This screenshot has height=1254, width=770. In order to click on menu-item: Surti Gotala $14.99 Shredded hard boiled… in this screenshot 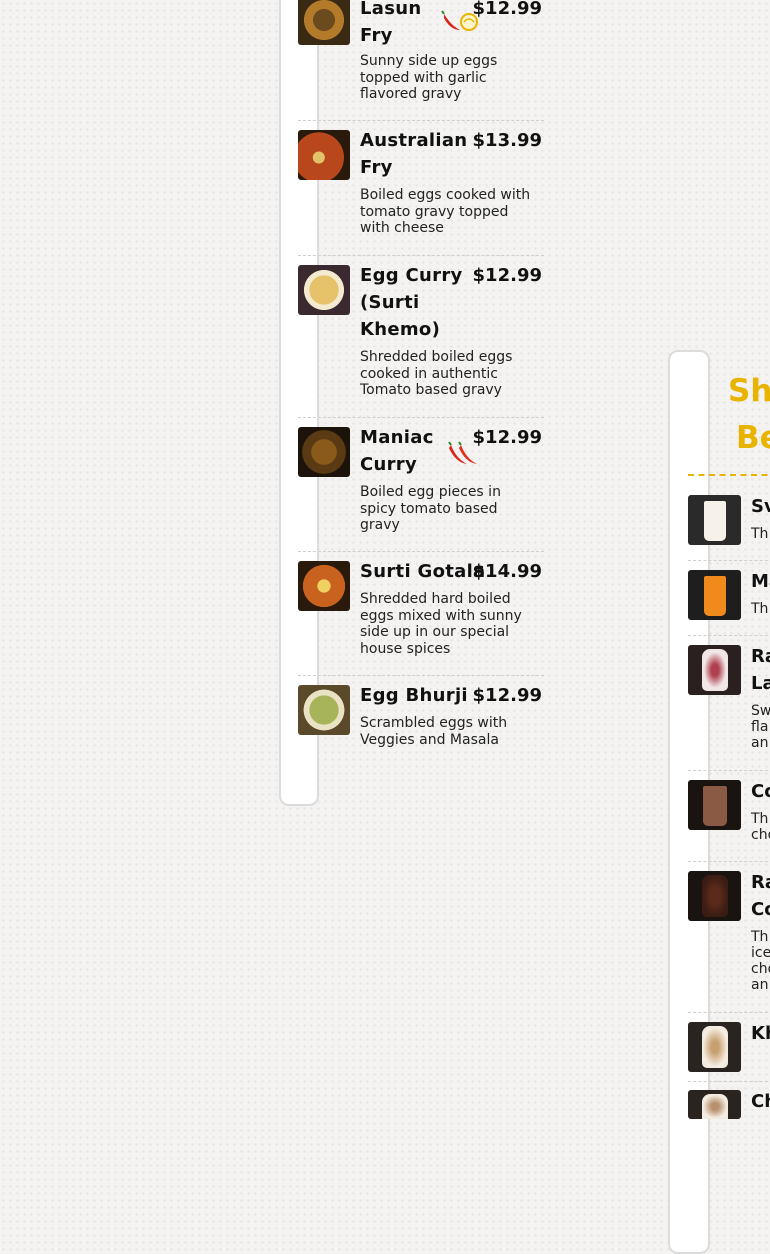, I will do `click(421, 613)`.